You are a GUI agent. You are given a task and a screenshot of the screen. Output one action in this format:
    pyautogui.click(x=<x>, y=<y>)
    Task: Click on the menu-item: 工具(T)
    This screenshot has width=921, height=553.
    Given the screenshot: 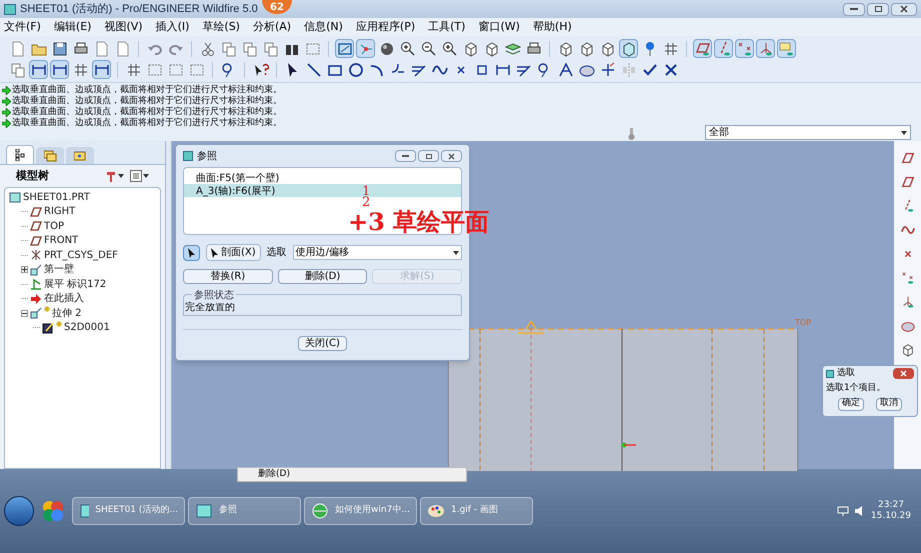 What is the action you would take?
    pyautogui.click(x=447, y=27)
    